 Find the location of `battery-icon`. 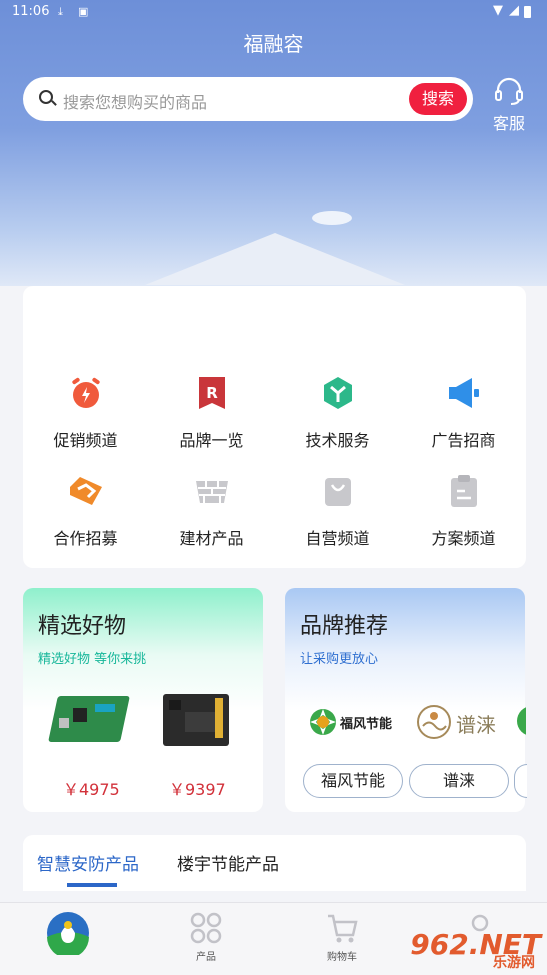

battery-icon is located at coordinates (527, 12).